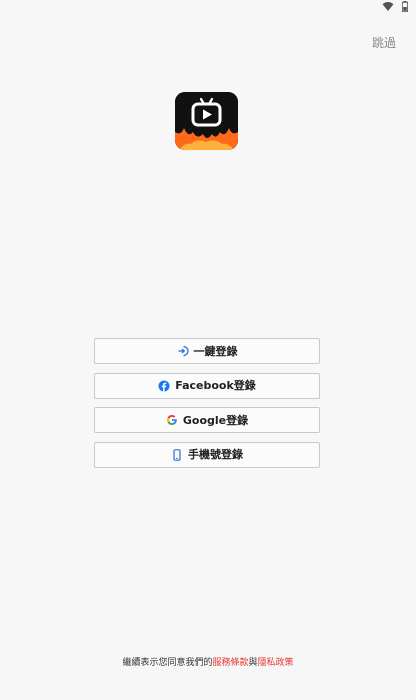 This screenshot has height=700, width=416. What do you see at coordinates (230, 663) in the screenshot?
I see `terms-of-service-link: 服務條款` at bounding box center [230, 663].